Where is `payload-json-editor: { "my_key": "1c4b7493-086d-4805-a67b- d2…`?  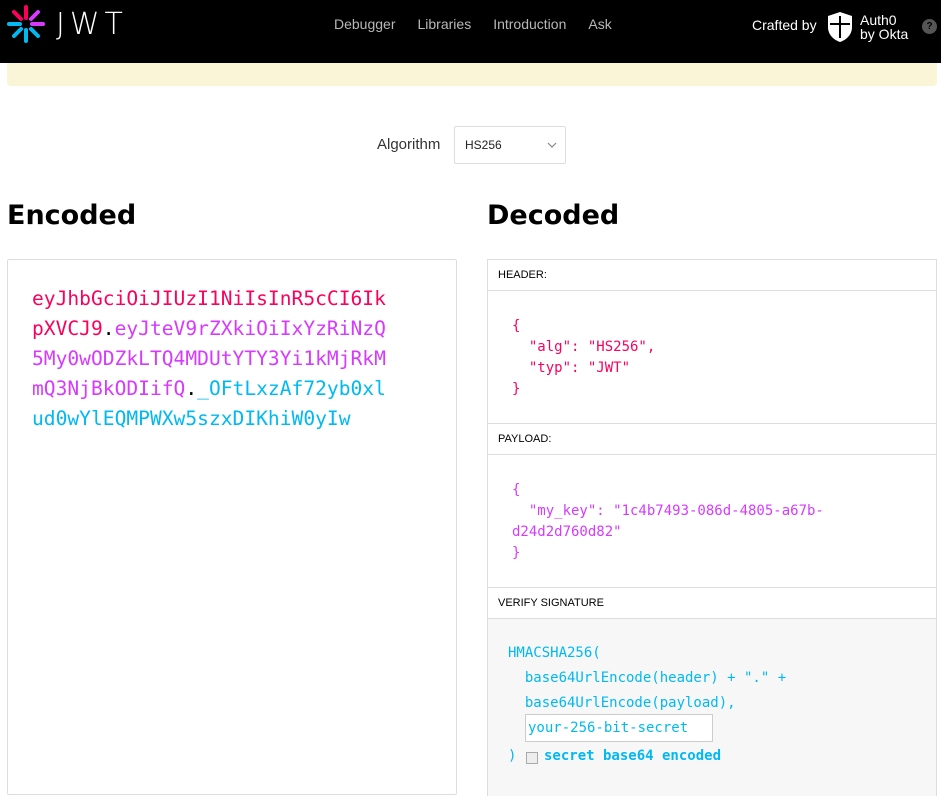
payload-json-editor: { "my_key": "1c4b7493-086d-4805-a67b- d2… is located at coordinates (712, 509).